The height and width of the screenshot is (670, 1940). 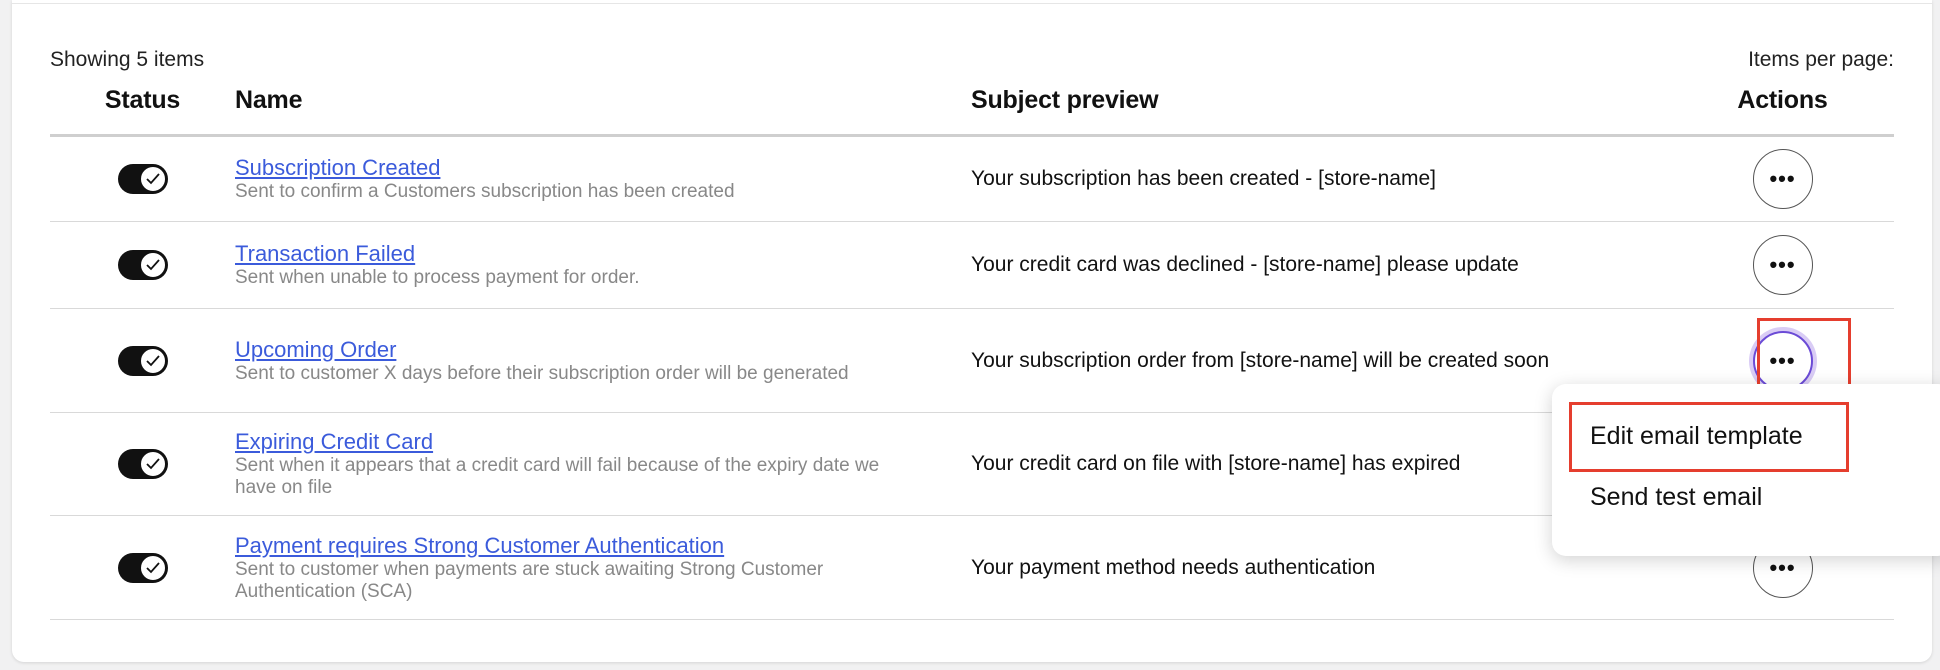 What do you see at coordinates (603, 350) in the screenshot?
I see `template-name-link: Upcoming Order` at bounding box center [603, 350].